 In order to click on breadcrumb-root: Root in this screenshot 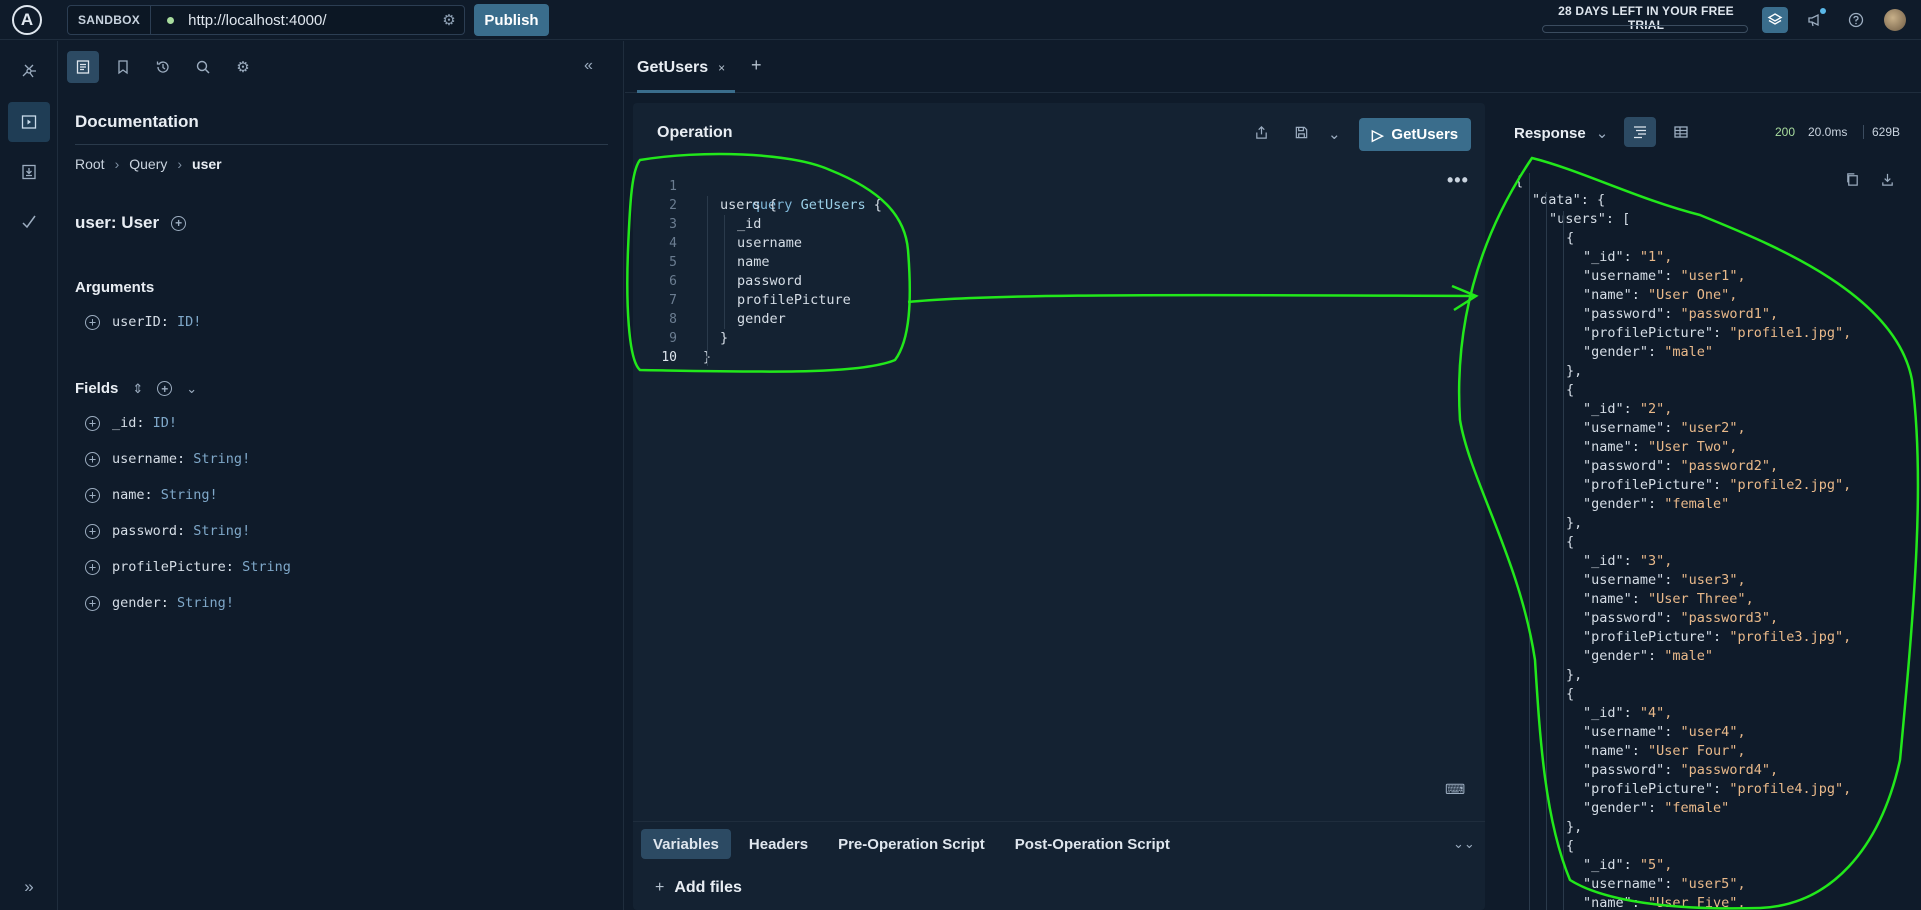, I will do `click(90, 164)`.